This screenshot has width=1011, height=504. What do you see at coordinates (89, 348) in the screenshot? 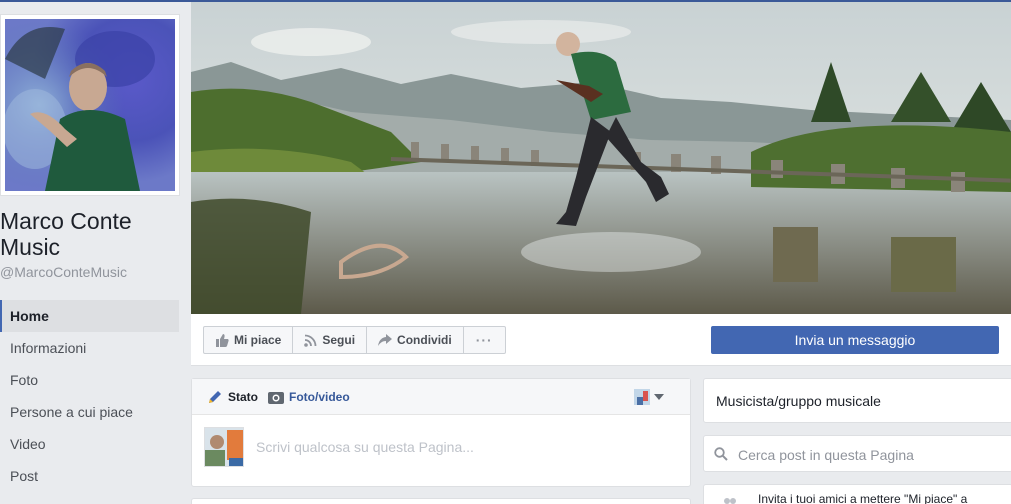
I see `nav-item-info: Informazioni` at bounding box center [89, 348].